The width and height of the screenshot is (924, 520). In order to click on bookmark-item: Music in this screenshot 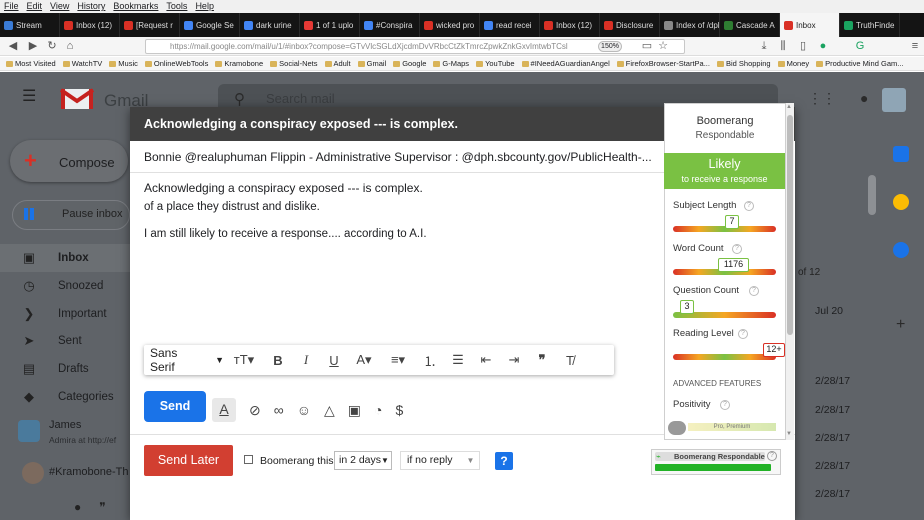, I will do `click(123, 63)`.